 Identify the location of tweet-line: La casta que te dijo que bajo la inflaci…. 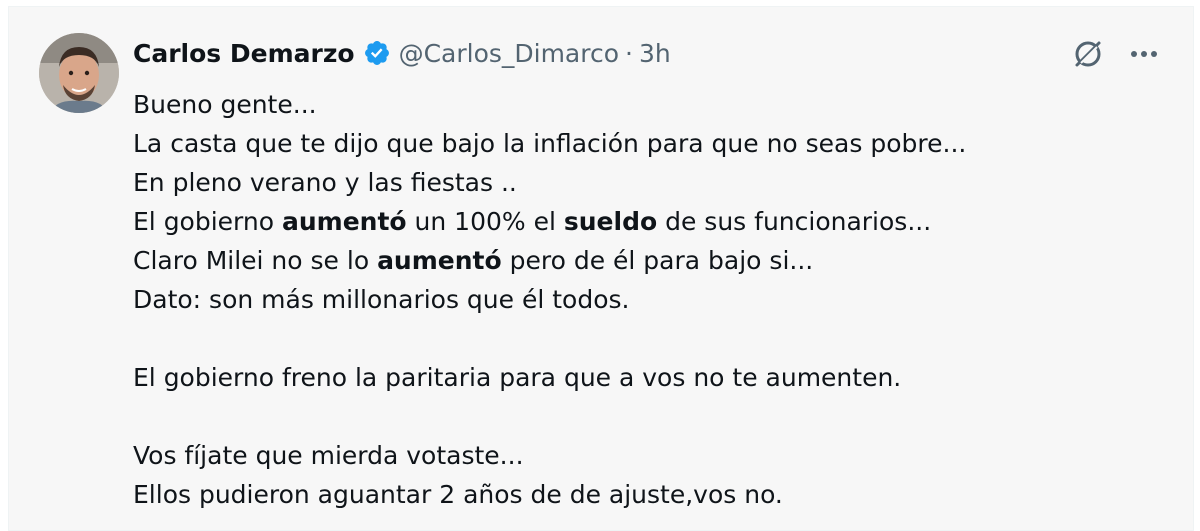
(550, 143).